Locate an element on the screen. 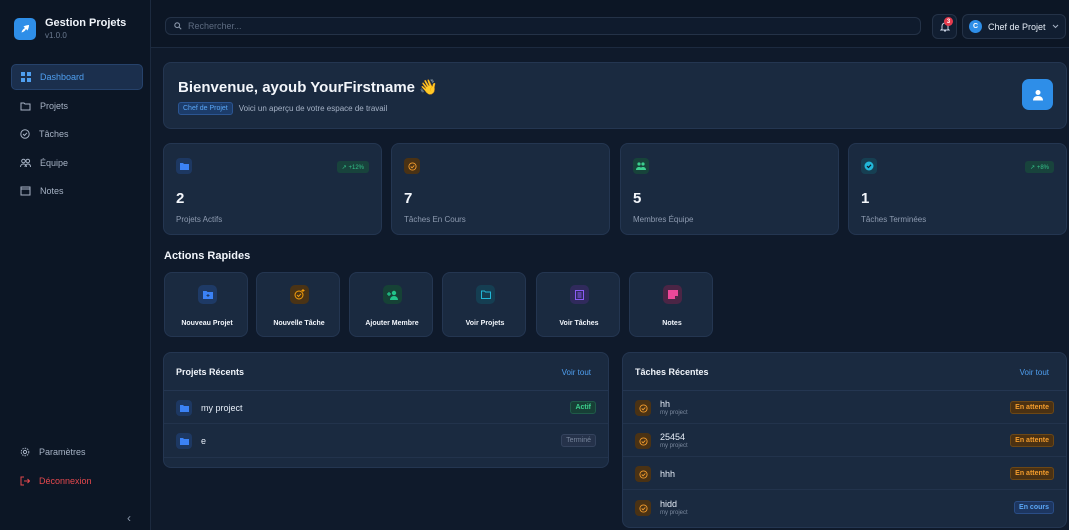 The height and width of the screenshot is (530, 1069). trend-badge: ↗ +12% is located at coordinates (352, 167).